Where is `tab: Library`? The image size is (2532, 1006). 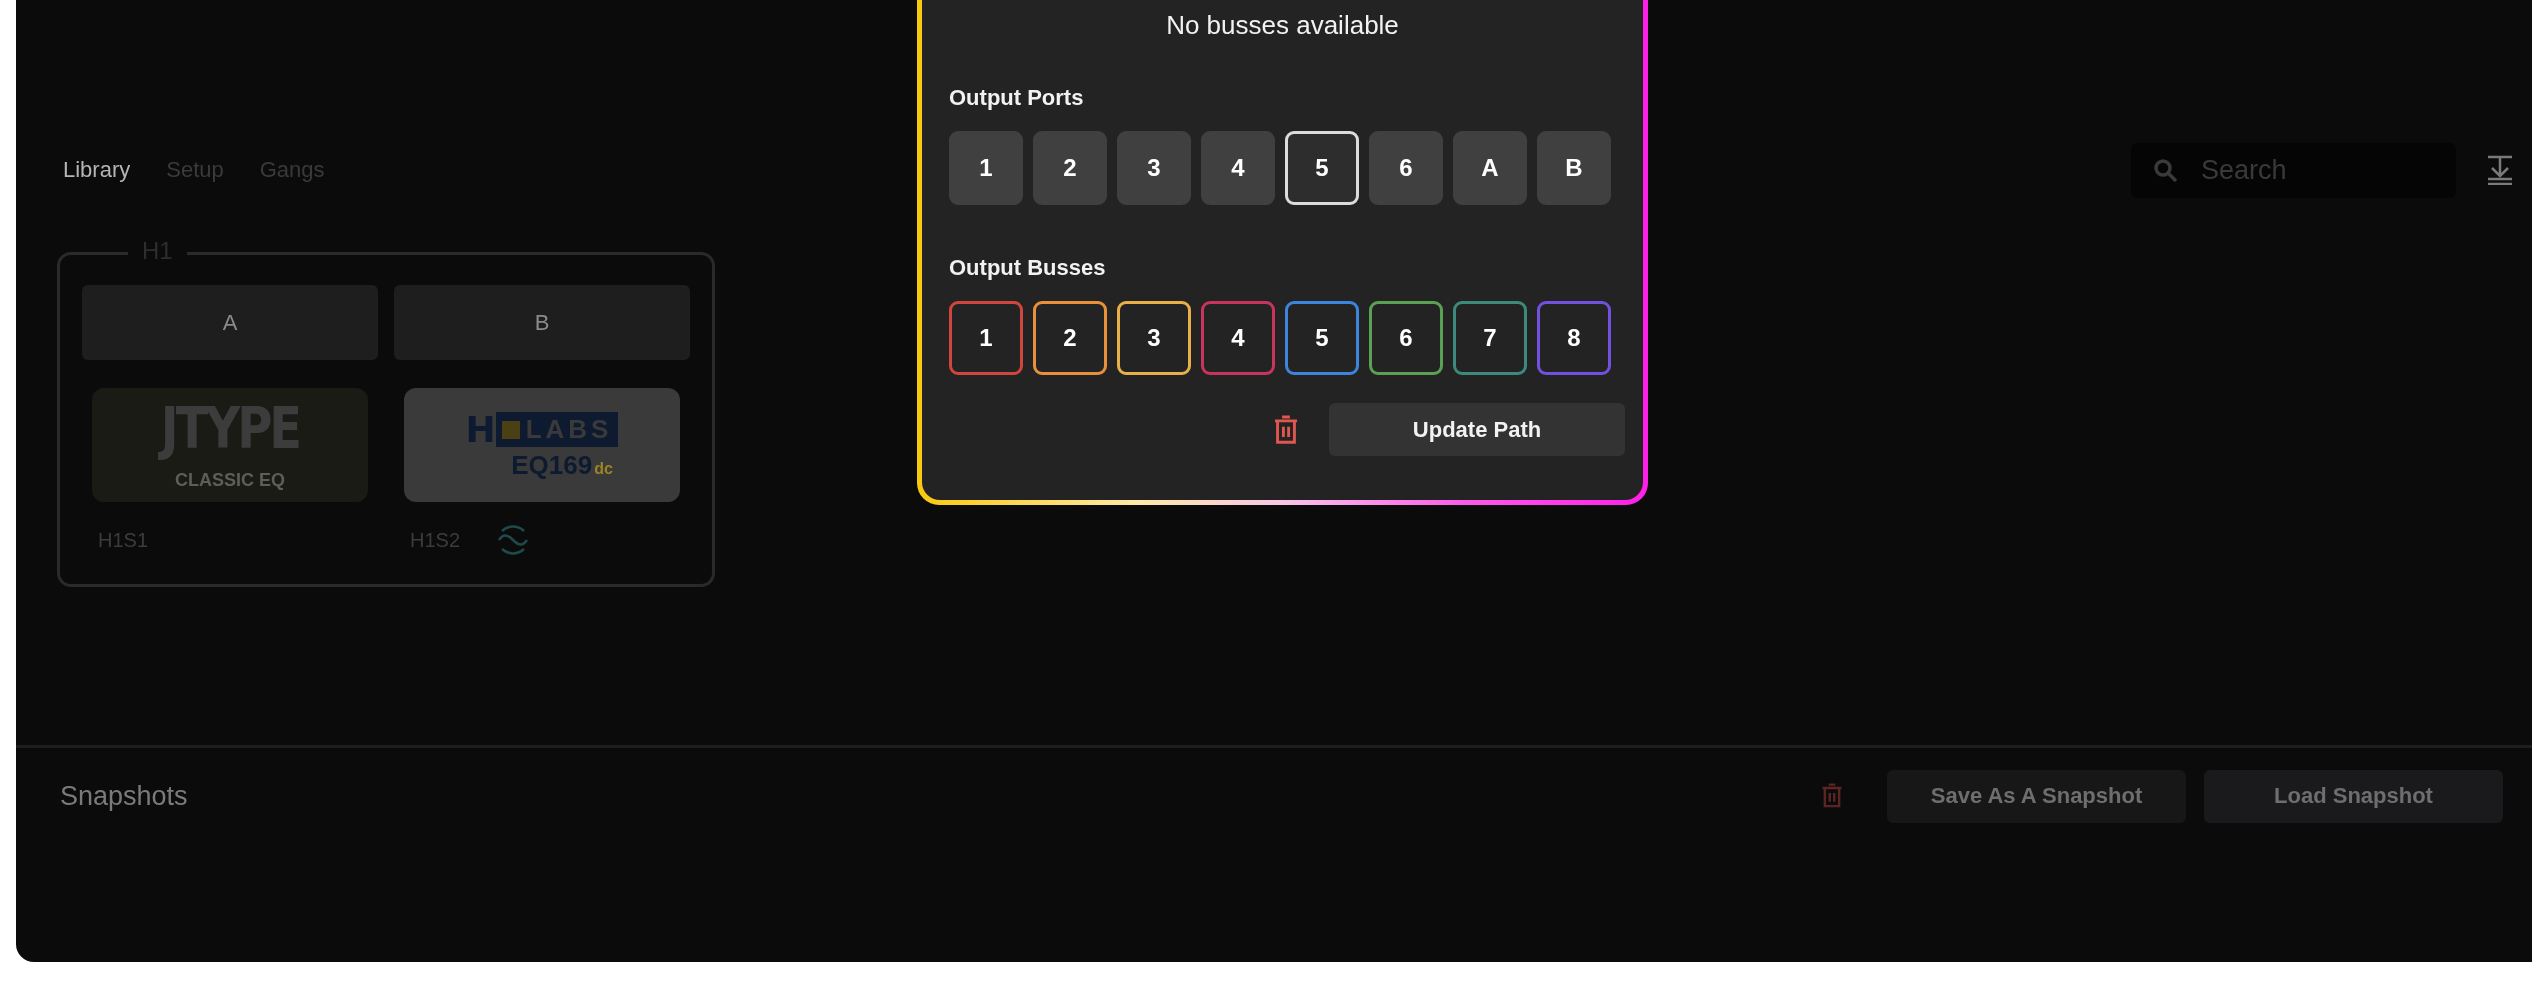 tab: Library is located at coordinates (97, 170).